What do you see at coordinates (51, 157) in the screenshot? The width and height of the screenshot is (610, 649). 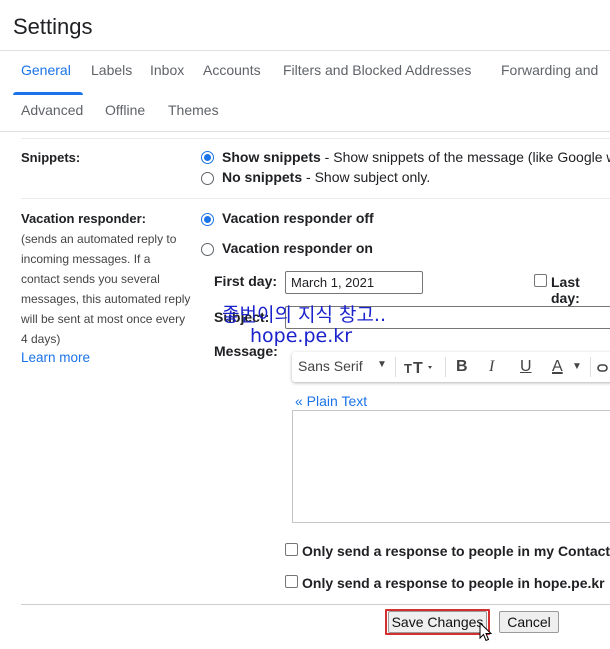 I see `snippets-label: Snippets:` at bounding box center [51, 157].